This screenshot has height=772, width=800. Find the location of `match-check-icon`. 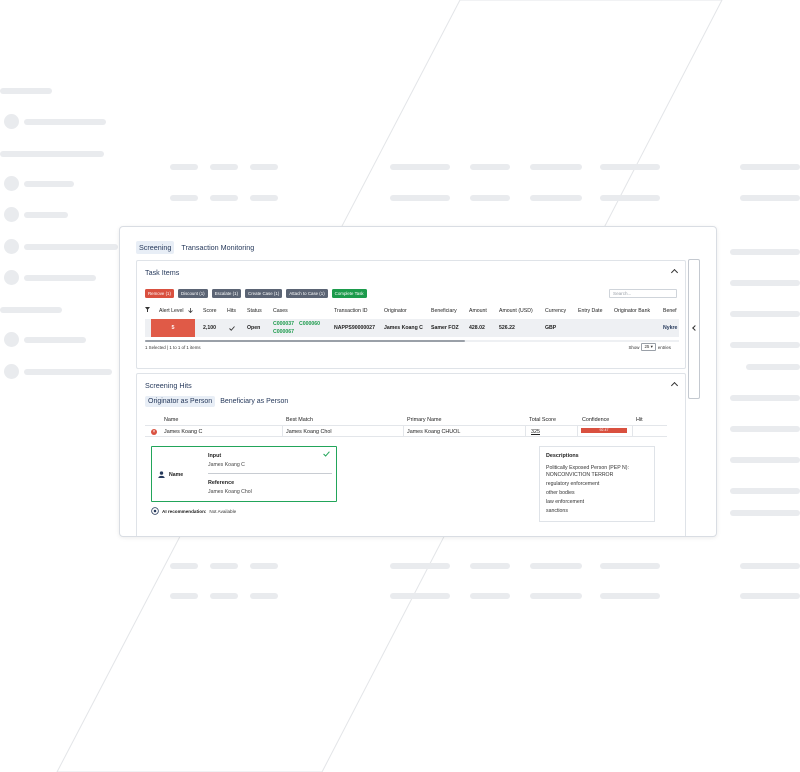

match-check-icon is located at coordinates (326, 454).